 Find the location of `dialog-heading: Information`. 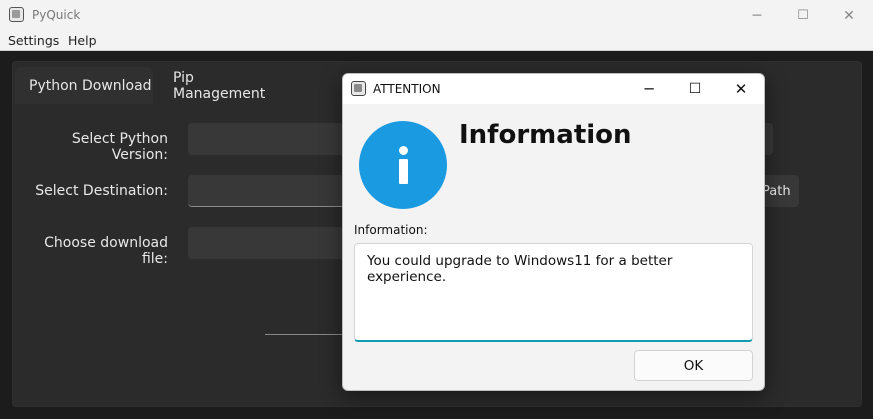

dialog-heading: Information is located at coordinates (545, 135).